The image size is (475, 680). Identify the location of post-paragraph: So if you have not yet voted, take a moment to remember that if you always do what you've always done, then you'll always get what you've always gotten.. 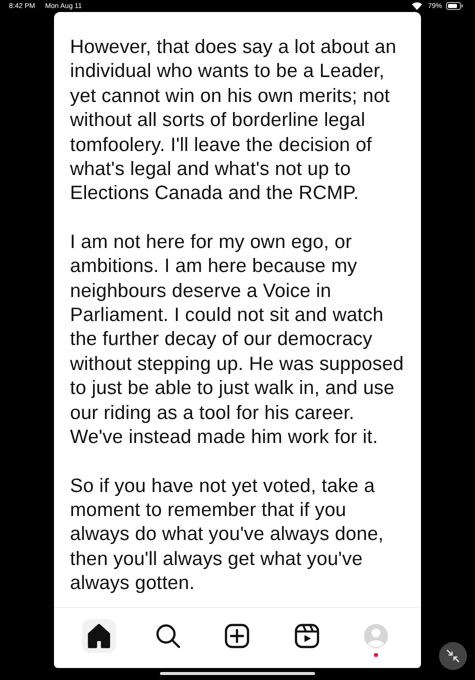
(227, 535).